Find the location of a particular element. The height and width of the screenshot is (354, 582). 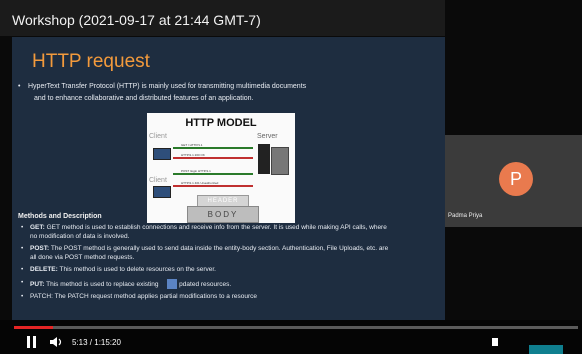

video-title: Workshop (2021-09-17 at 21:44 GMT-7) is located at coordinates (136, 20).